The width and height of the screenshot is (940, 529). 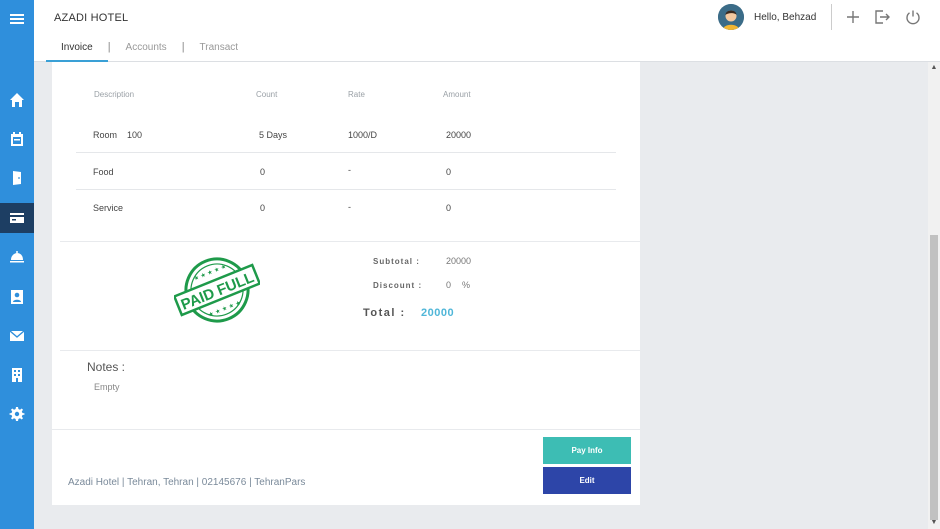 I want to click on plus-icon, so click(x=853, y=17).